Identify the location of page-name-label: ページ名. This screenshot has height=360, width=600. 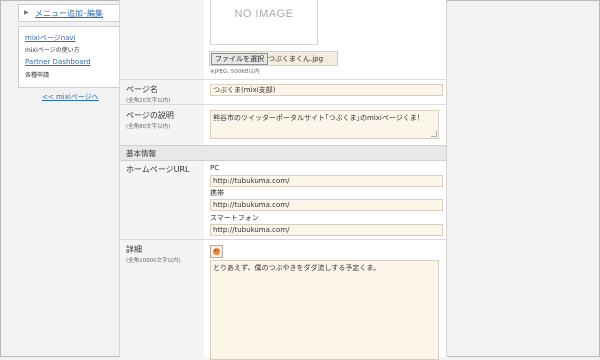
(142, 89).